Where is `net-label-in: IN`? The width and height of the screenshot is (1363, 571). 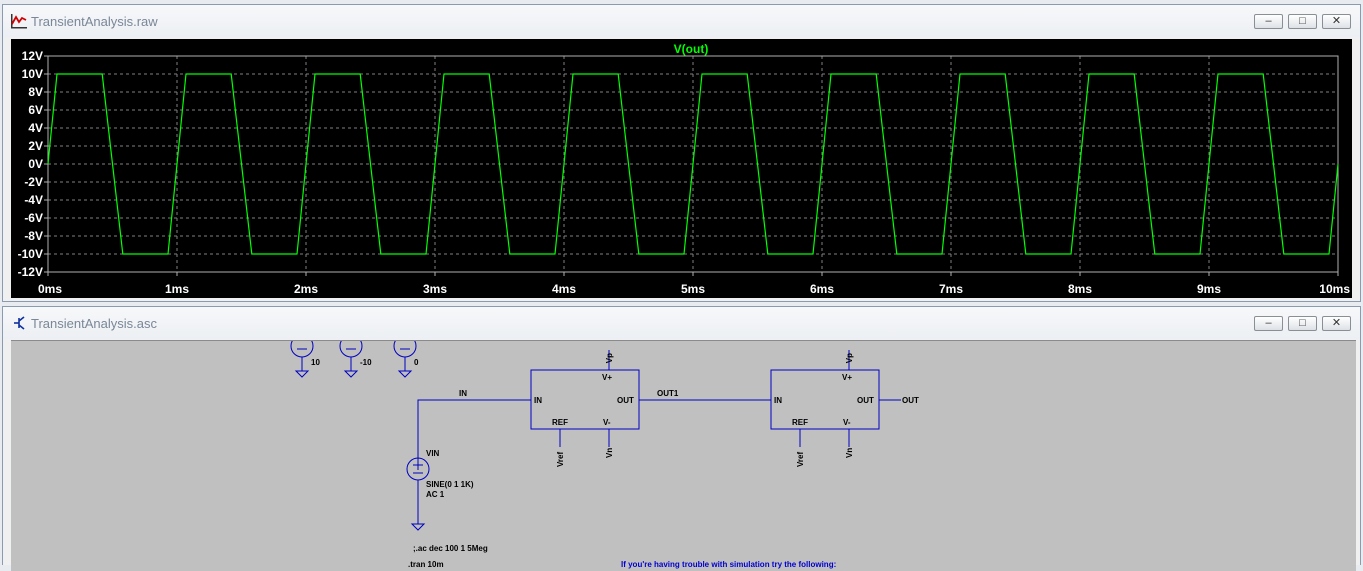
net-label-in: IN is located at coordinates (463, 393).